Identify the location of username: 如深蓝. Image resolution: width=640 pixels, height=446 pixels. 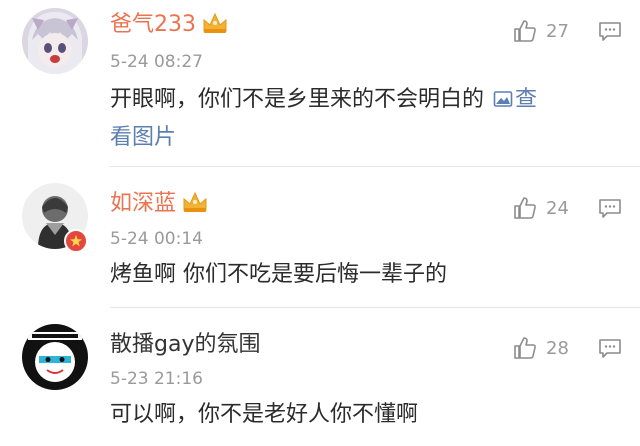
(159, 205).